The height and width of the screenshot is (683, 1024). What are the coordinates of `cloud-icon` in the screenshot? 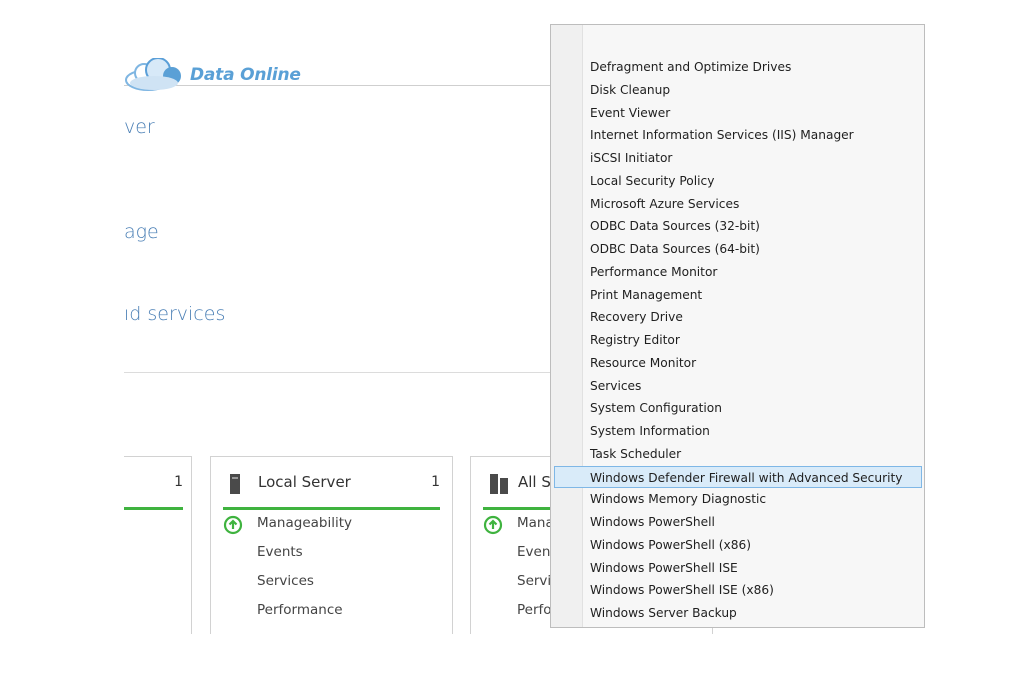 It's located at (153, 74).